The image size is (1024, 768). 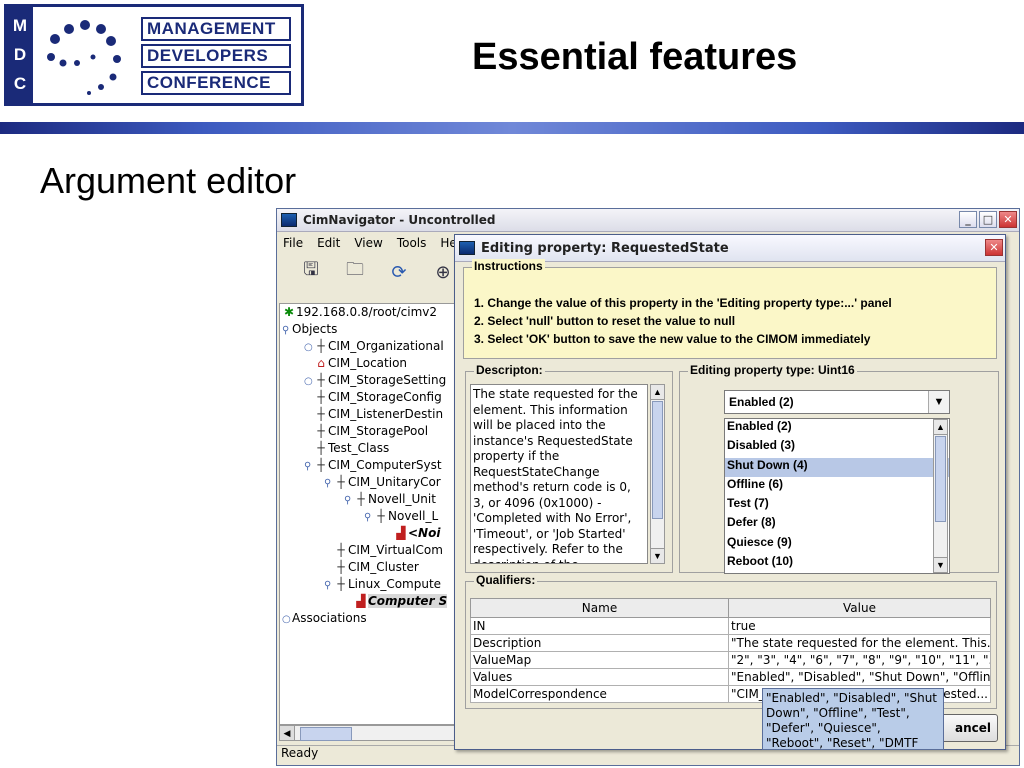 What do you see at coordinates (216, 83) in the screenshot?
I see `logo-word-conference: CONFERENCE` at bounding box center [216, 83].